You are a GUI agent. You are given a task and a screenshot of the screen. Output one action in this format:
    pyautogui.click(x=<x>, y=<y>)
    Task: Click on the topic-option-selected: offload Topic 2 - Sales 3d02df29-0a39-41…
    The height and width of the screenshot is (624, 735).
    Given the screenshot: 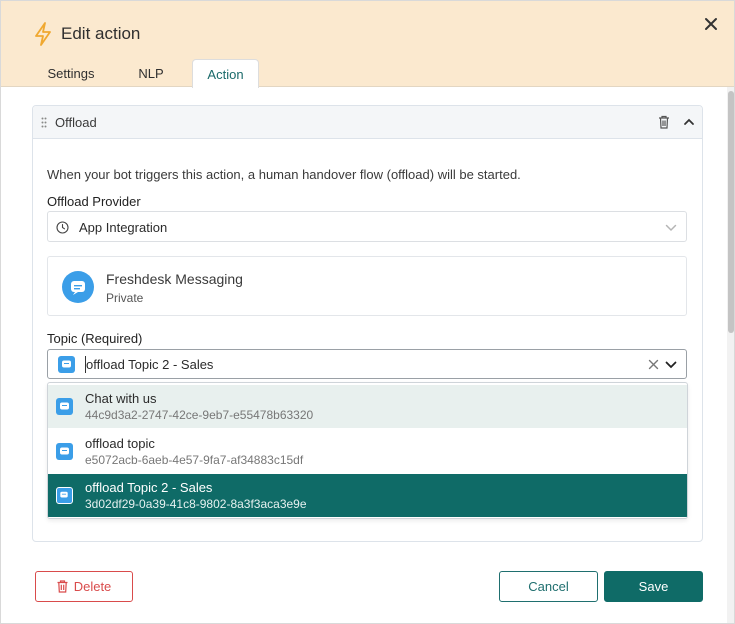 What is the action you would take?
    pyautogui.click(x=367, y=495)
    